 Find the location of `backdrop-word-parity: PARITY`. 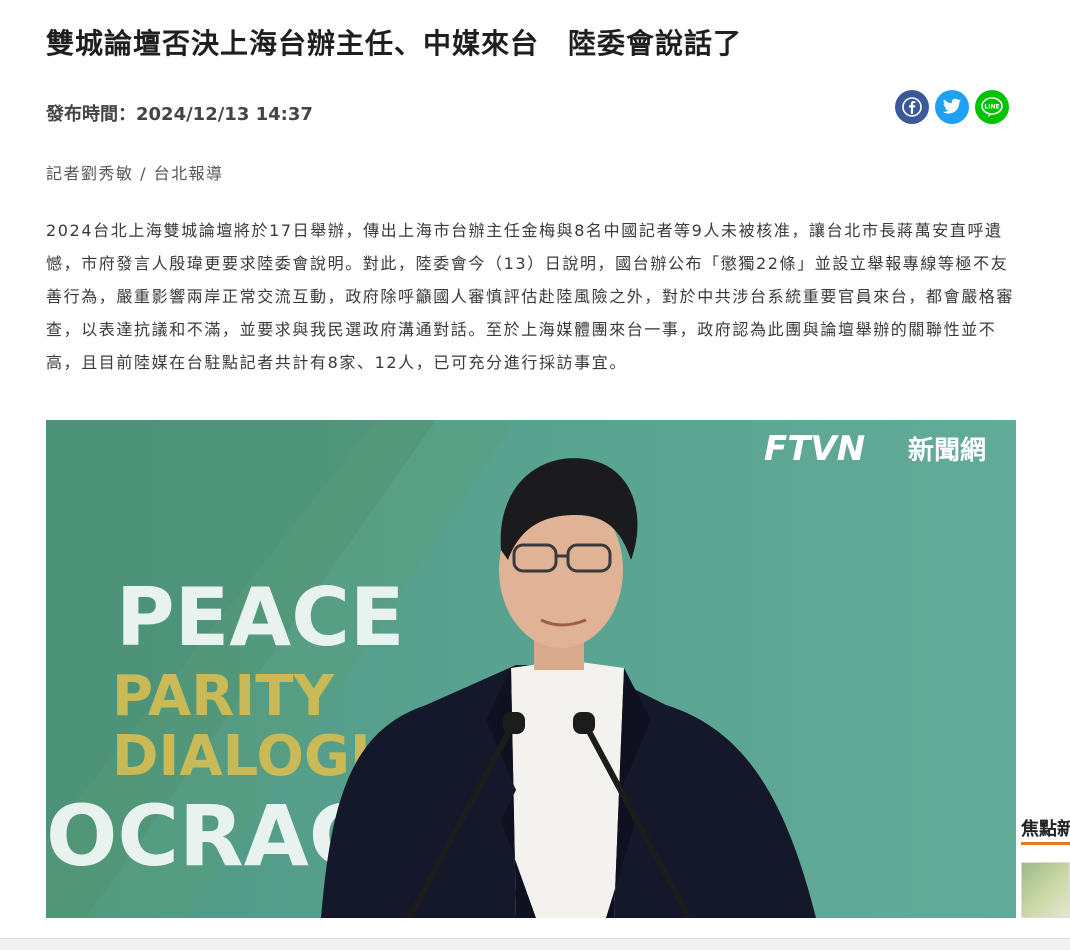

backdrop-word-parity: PARITY is located at coordinates (223, 696).